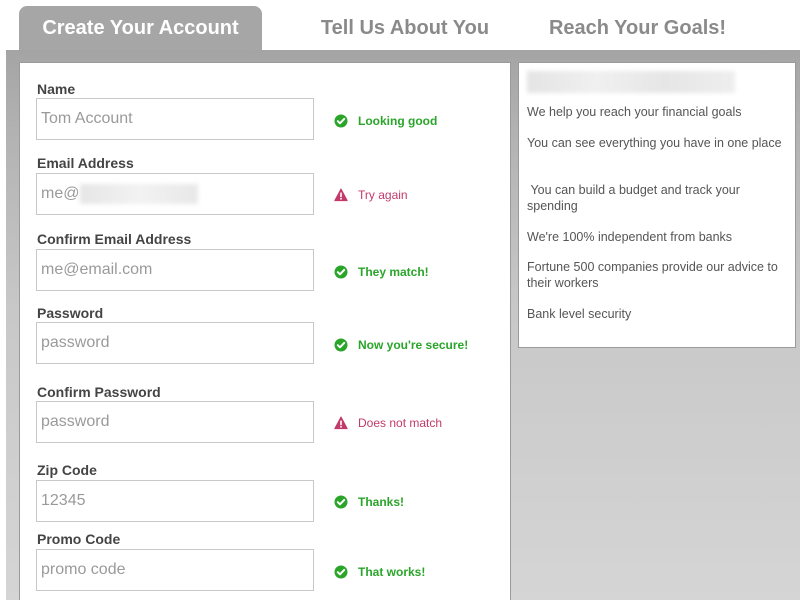  What do you see at coordinates (175, 270) in the screenshot?
I see `confirm-email-input: me@email.com` at bounding box center [175, 270].